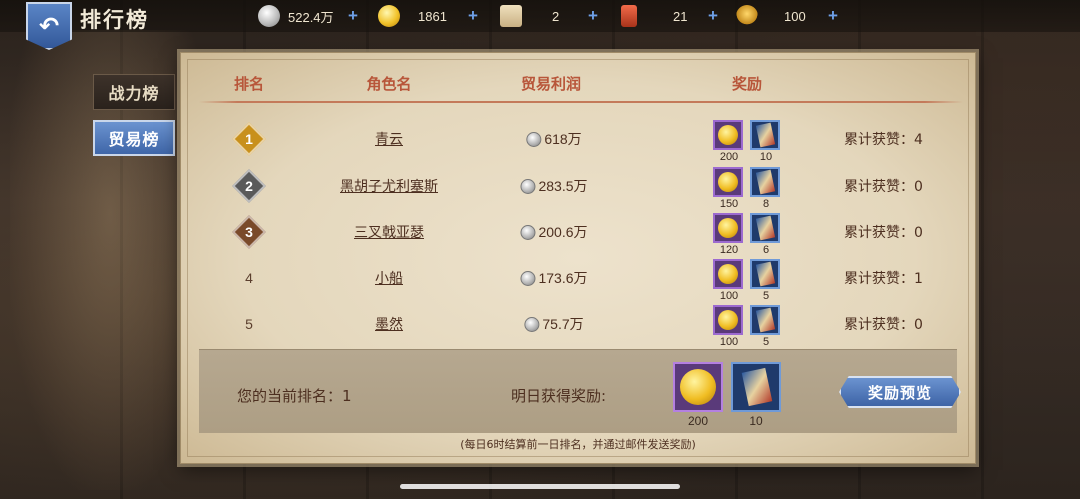 This screenshot has width=1080, height=499. Describe the element at coordinates (249, 278) in the screenshot. I see `rank-number: 4` at that location.